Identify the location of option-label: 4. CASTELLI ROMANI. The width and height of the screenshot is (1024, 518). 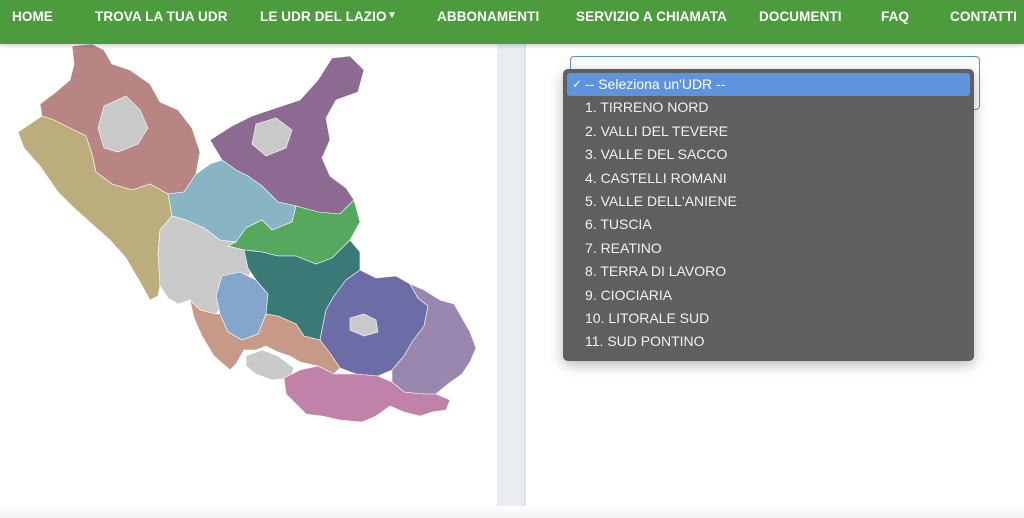
(656, 177).